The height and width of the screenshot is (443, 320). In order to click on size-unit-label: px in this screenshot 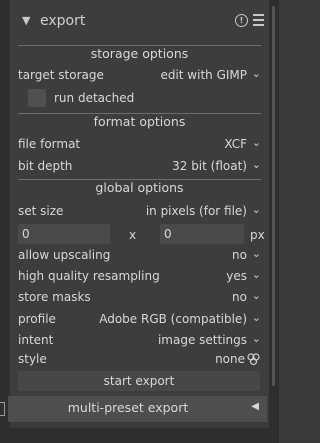, I will do `click(257, 235)`.